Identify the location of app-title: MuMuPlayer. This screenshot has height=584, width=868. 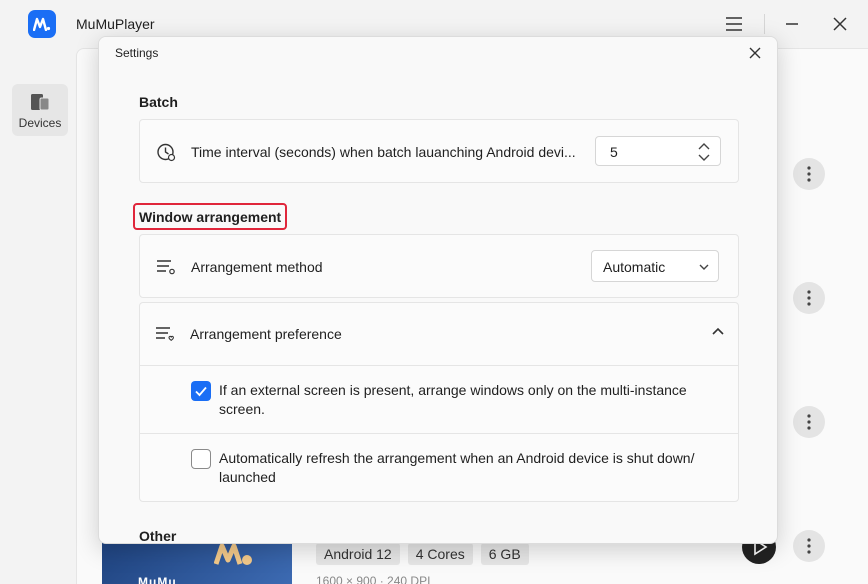
(115, 24).